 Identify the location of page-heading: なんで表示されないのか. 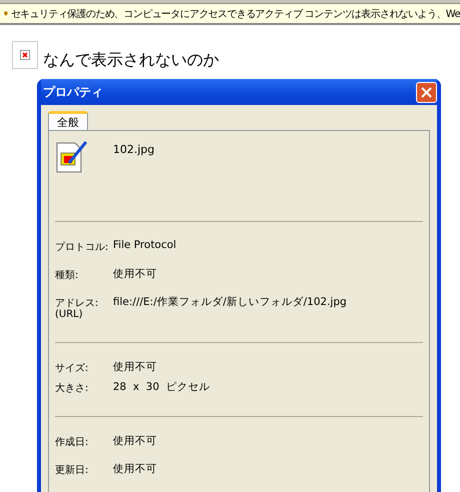
(131, 60).